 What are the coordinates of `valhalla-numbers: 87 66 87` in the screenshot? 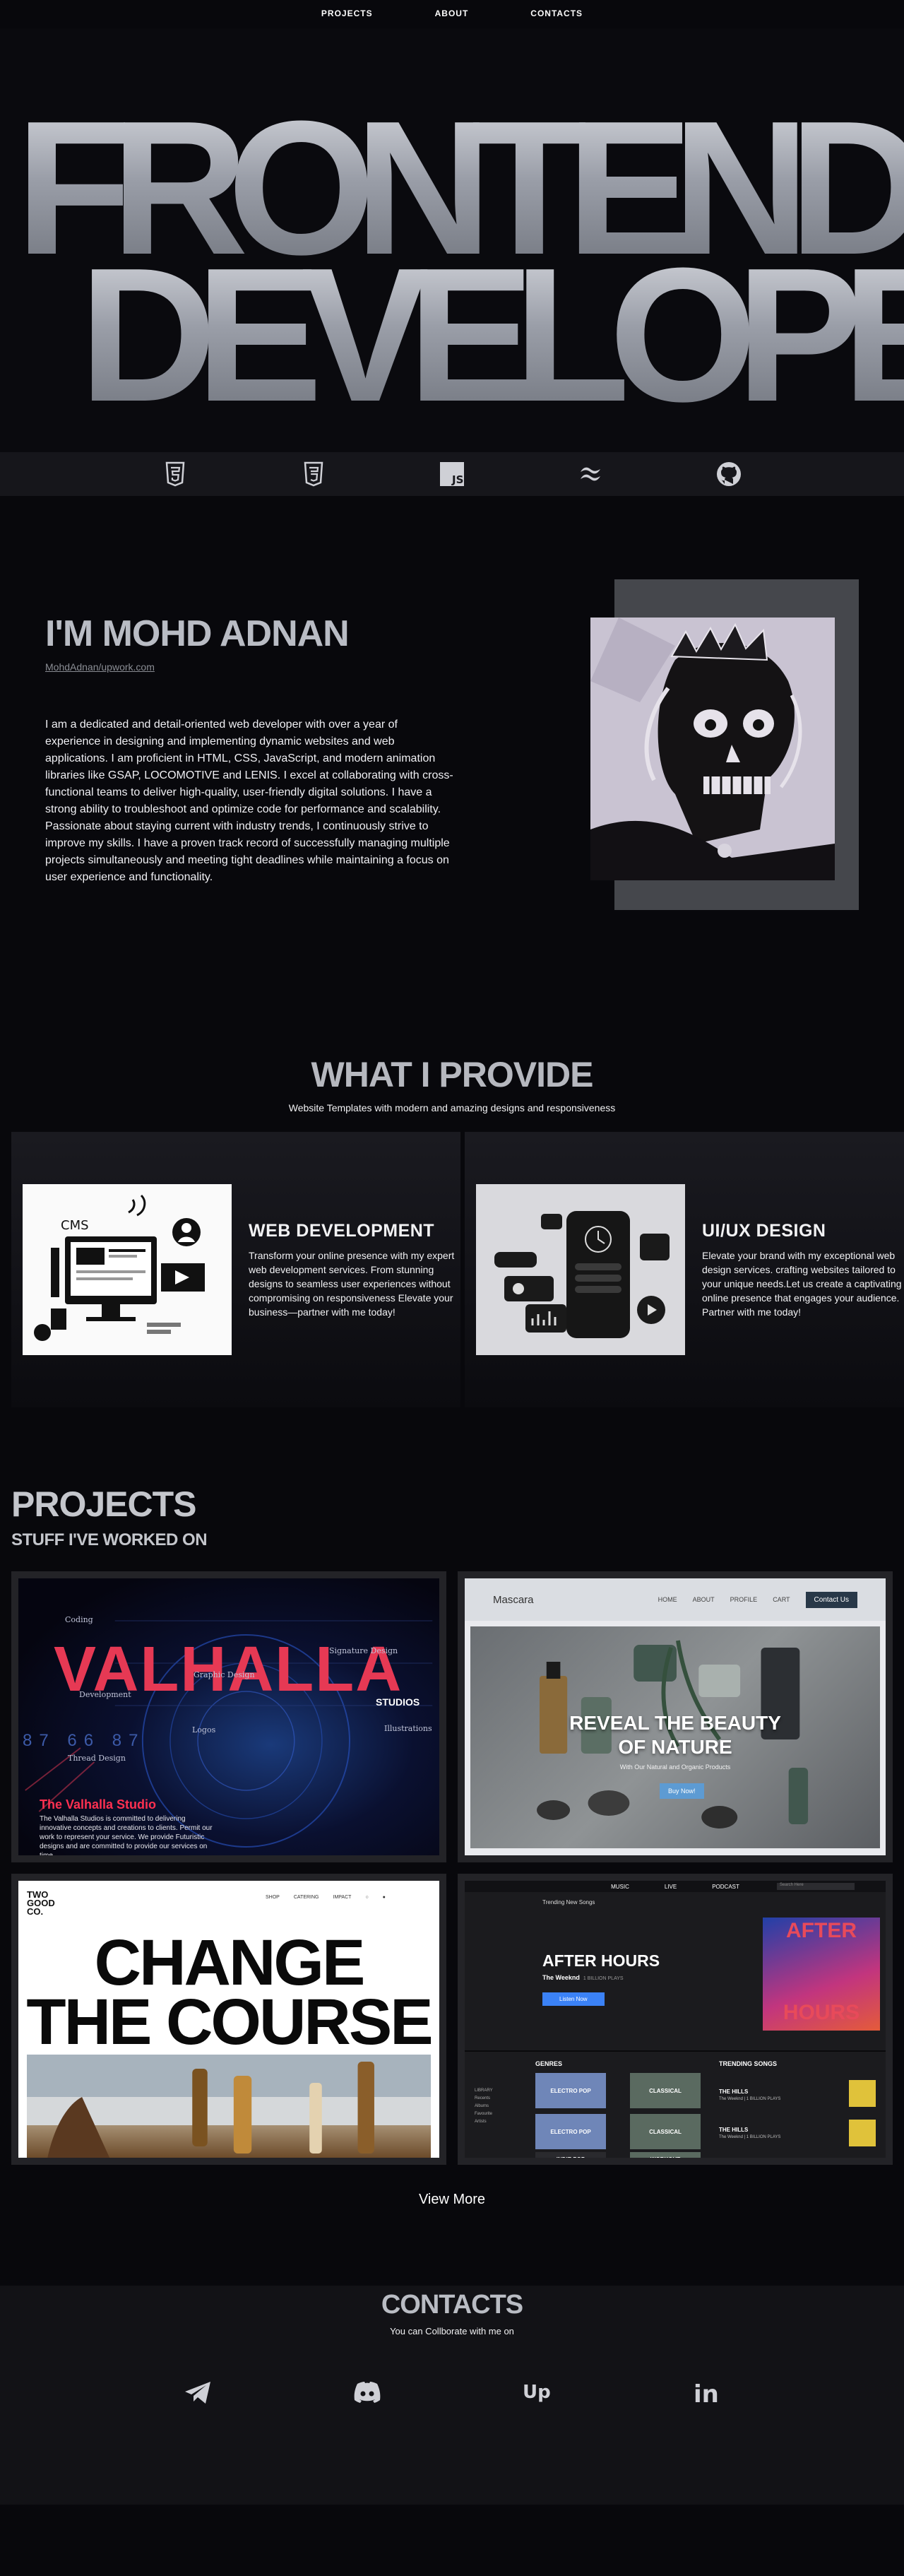 It's located at (84, 1740).